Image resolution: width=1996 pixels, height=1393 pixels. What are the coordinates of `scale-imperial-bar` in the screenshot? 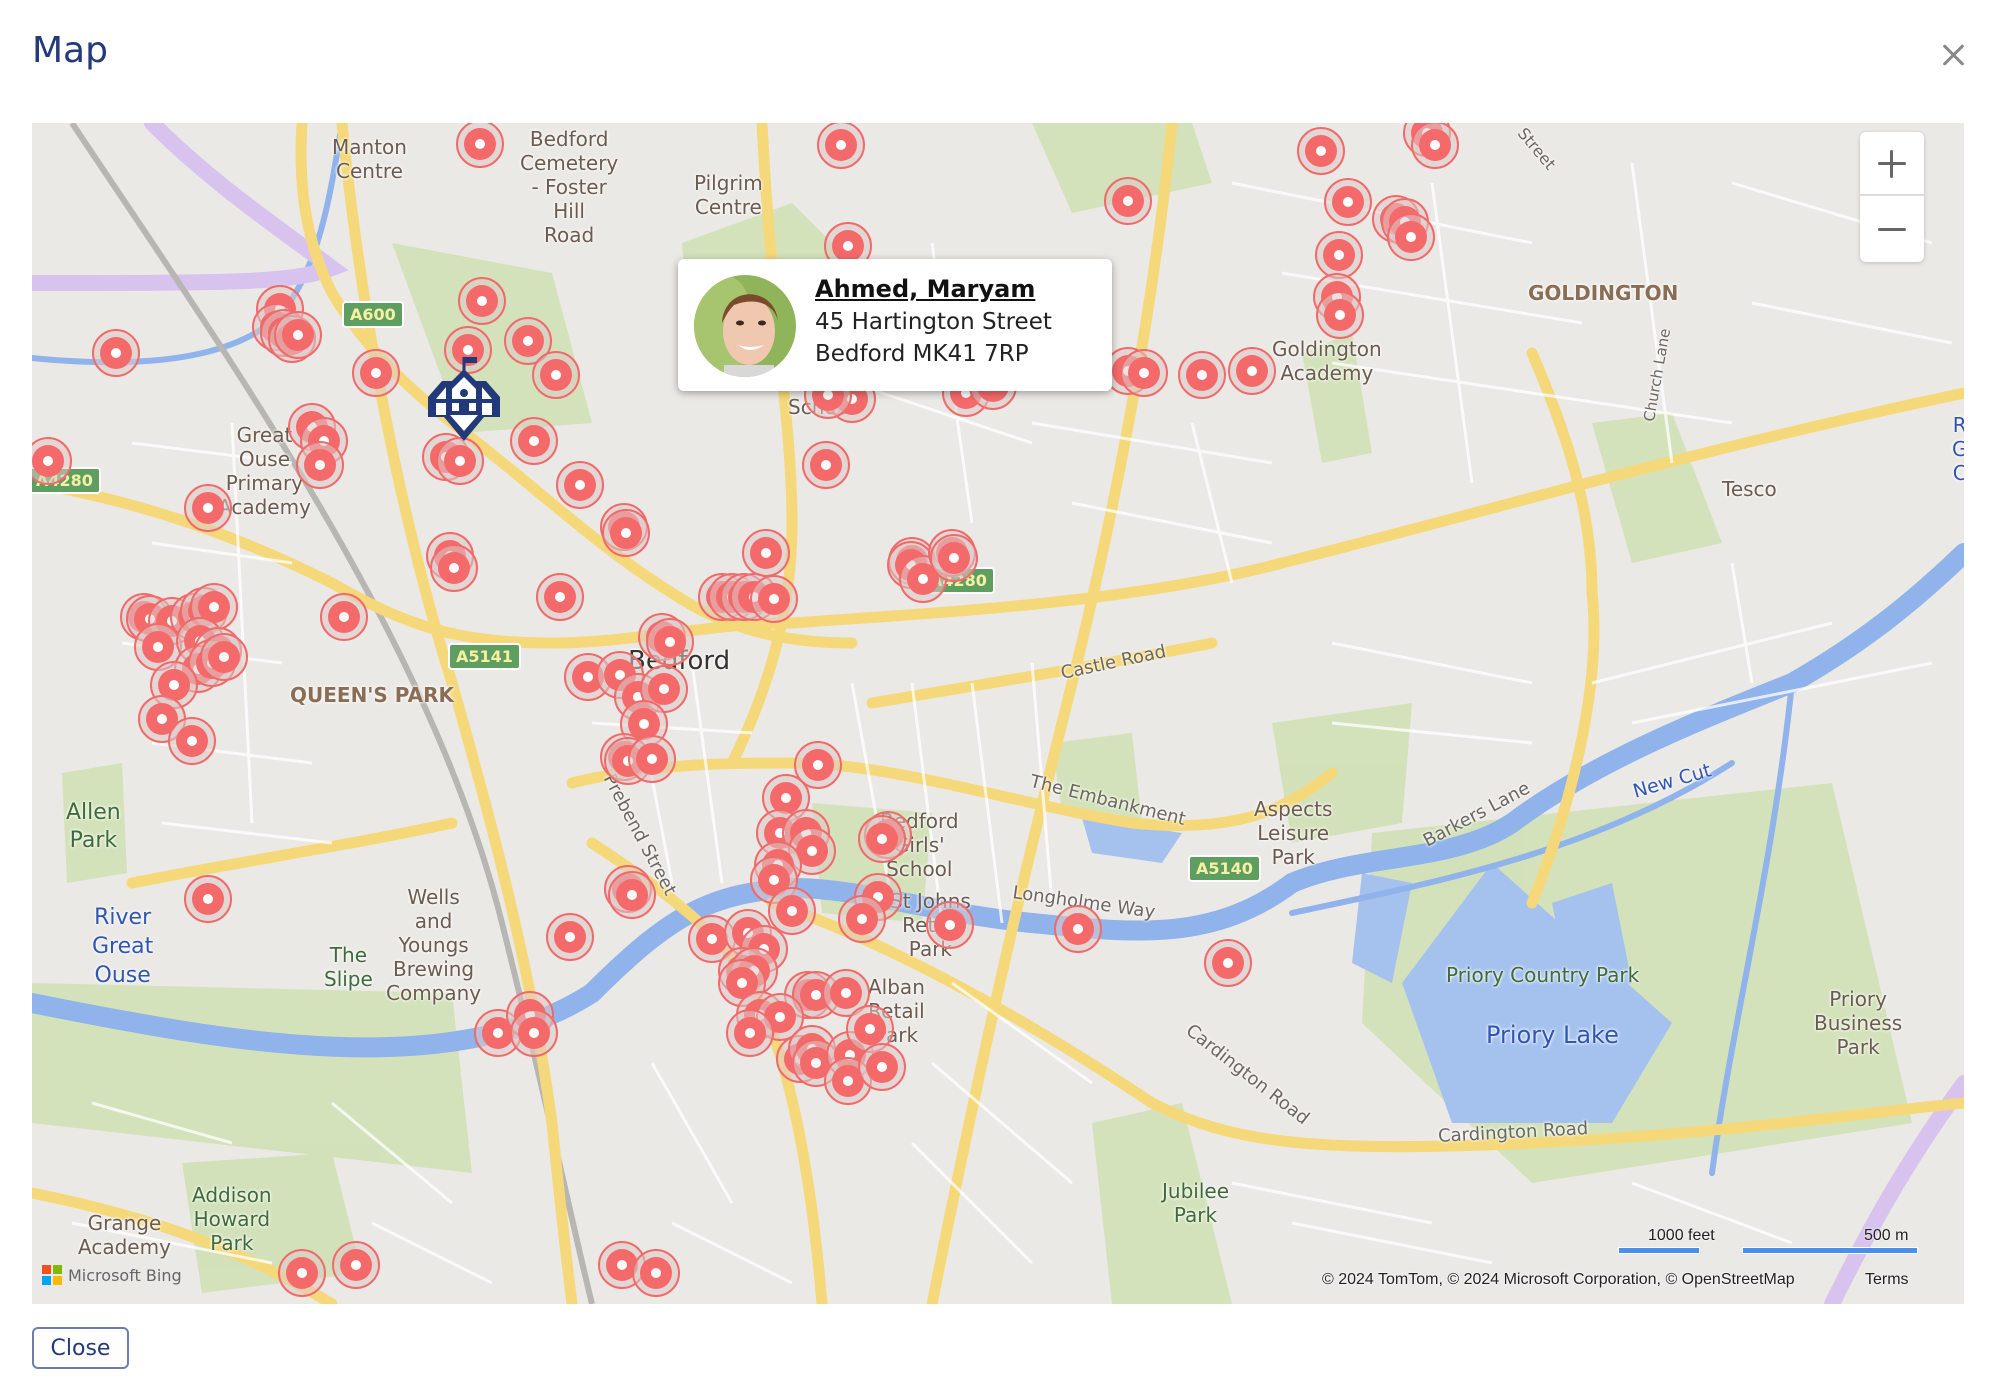 It's located at (1659, 1250).